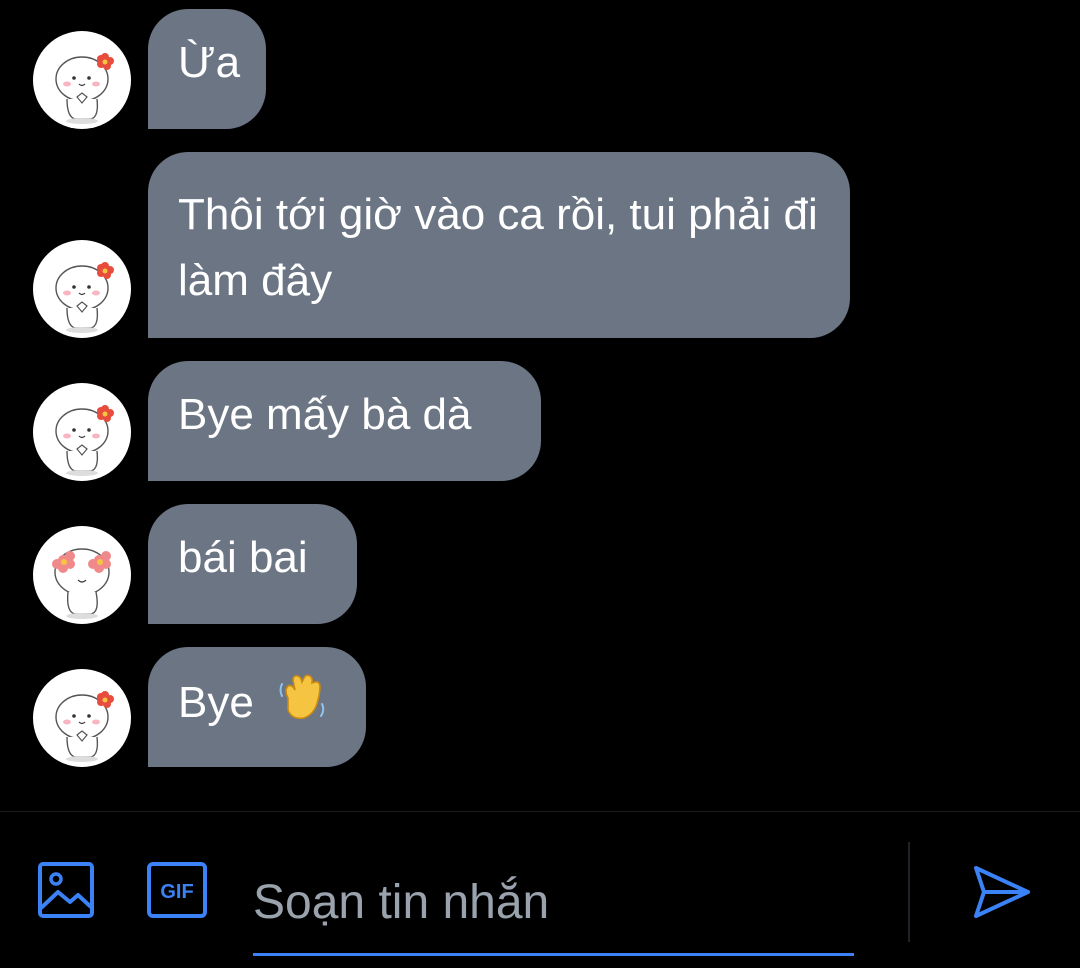 The height and width of the screenshot is (968, 1080). Describe the element at coordinates (325, 414) in the screenshot. I see `message-text: Bye mấy bà dà` at that location.